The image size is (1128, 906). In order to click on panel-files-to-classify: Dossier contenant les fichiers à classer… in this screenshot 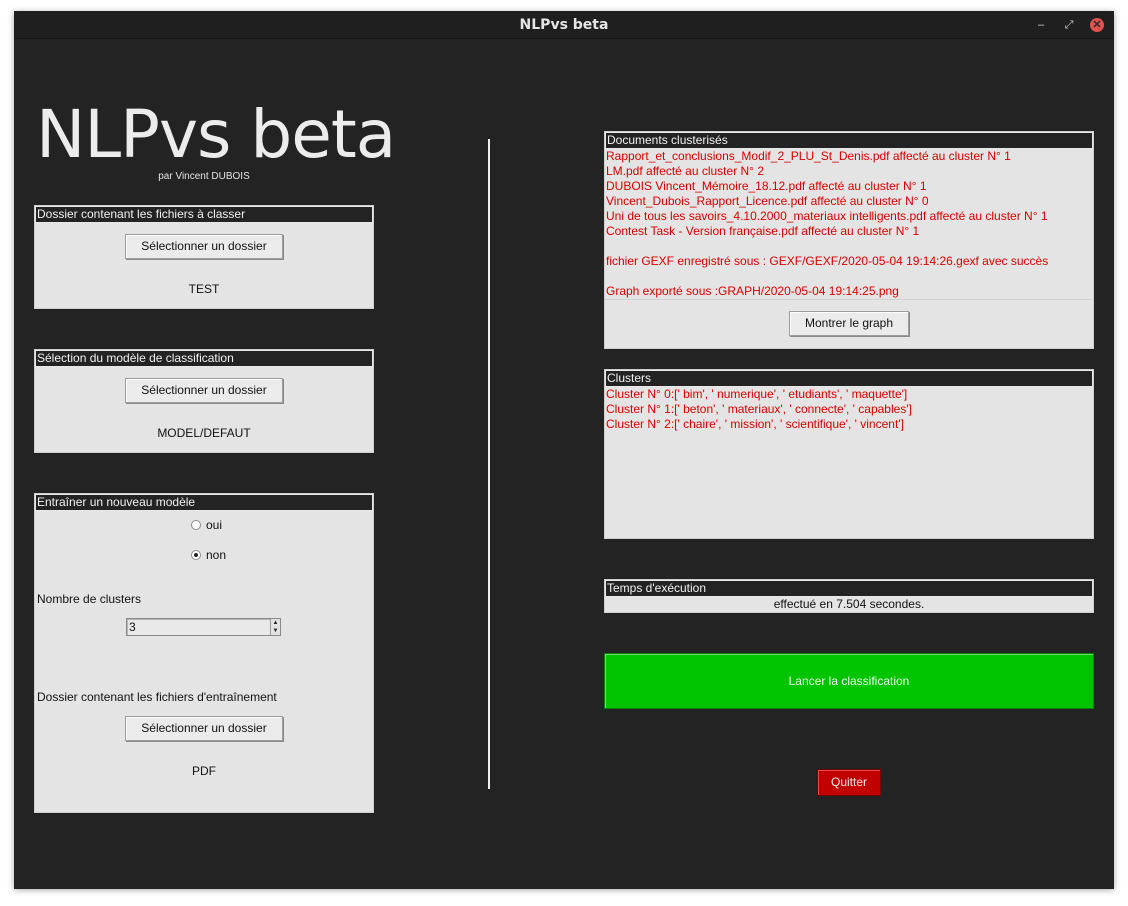, I will do `click(204, 257)`.